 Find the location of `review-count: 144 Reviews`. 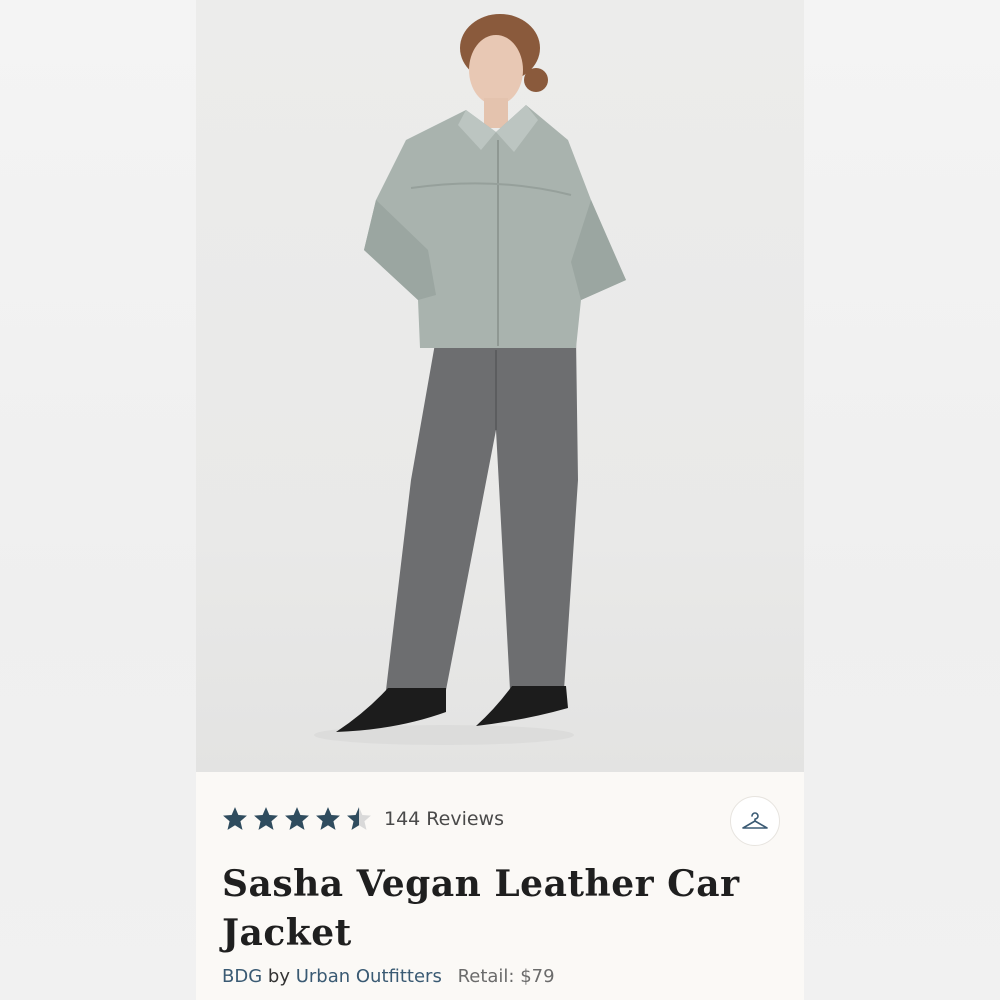

review-count: 144 Reviews is located at coordinates (444, 819).